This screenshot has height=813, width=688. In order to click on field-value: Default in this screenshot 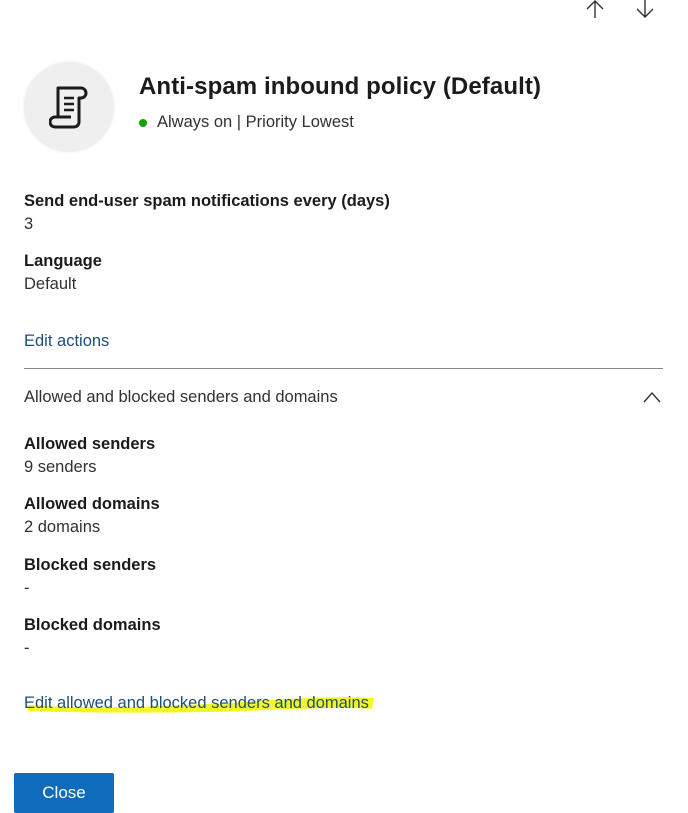, I will do `click(50, 284)`.